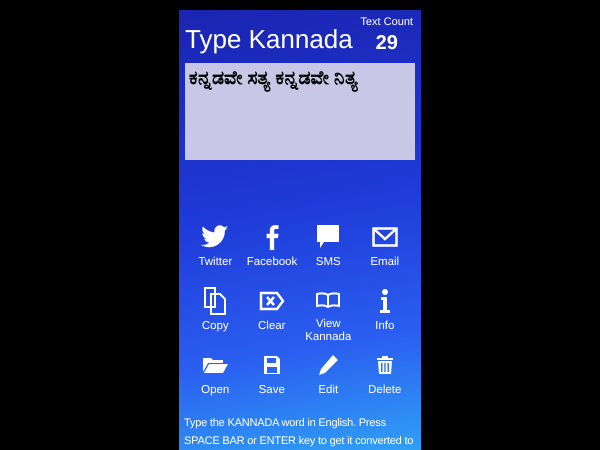 This screenshot has width=600, height=450. Describe the element at coordinates (387, 42) in the screenshot. I see `text-count: 29` at that location.